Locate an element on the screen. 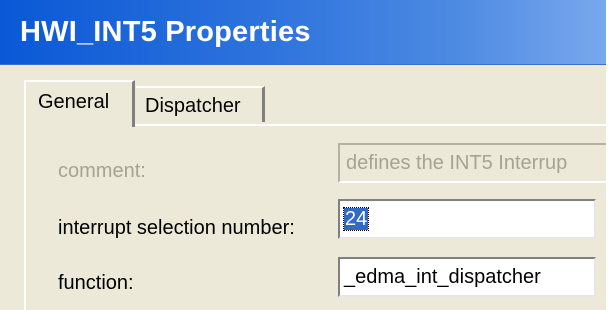 The height and width of the screenshot is (310, 610). comment-value: defines the INT5 Interrup is located at coordinates (457, 163).